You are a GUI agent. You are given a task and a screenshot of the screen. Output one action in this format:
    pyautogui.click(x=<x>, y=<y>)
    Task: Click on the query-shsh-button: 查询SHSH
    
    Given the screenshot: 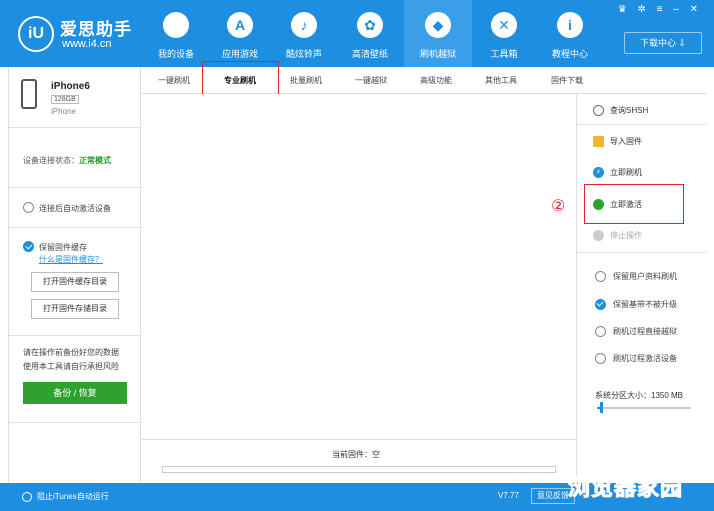 What is the action you would take?
    pyautogui.click(x=620, y=110)
    